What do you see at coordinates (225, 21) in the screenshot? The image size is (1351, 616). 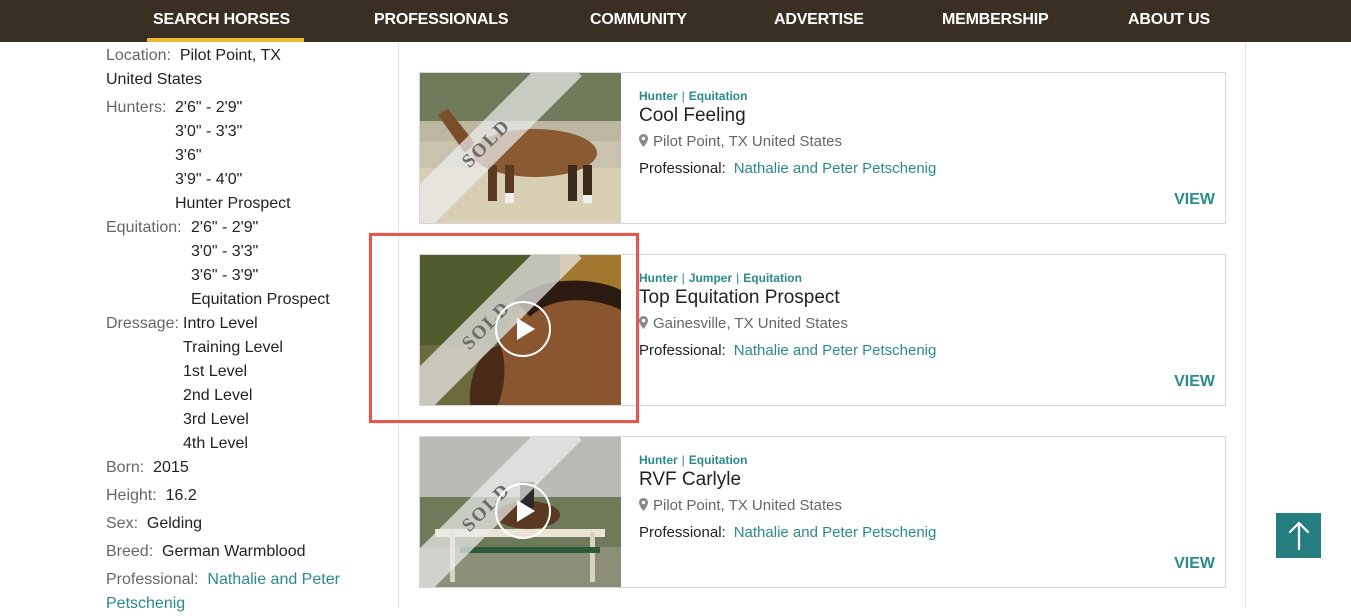 I see `nav-search-horses: SEARCH HORSES` at bounding box center [225, 21].